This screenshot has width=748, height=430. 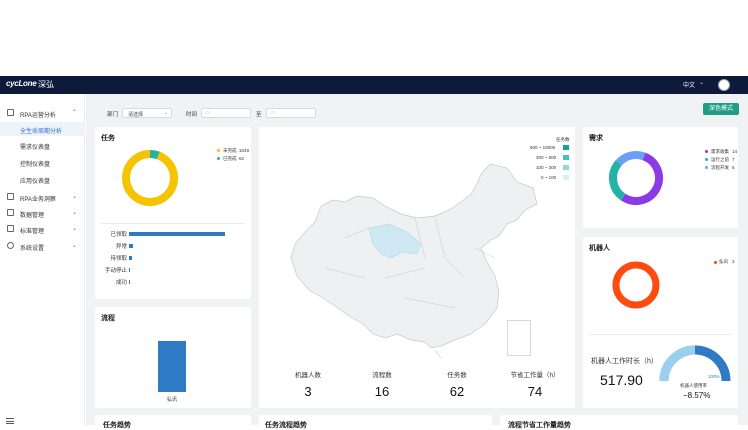 What do you see at coordinates (382, 391) in the screenshot?
I see `stat-value: 16` at bounding box center [382, 391].